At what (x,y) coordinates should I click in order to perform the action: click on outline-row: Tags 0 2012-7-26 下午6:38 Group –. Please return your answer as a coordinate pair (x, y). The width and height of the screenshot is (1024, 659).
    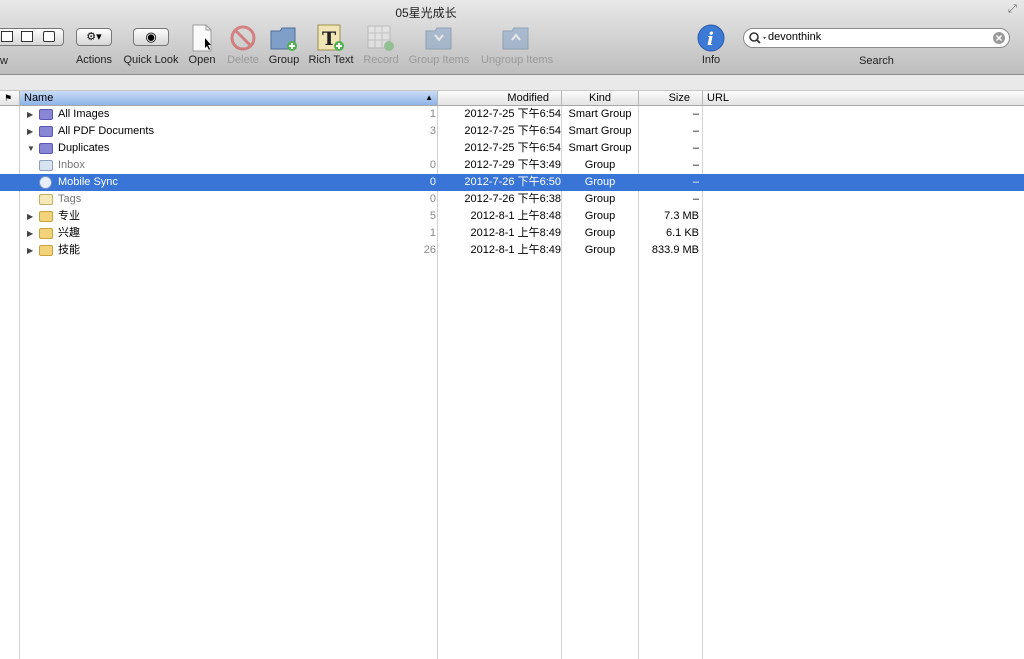
    Looking at the image, I should click on (512, 199).